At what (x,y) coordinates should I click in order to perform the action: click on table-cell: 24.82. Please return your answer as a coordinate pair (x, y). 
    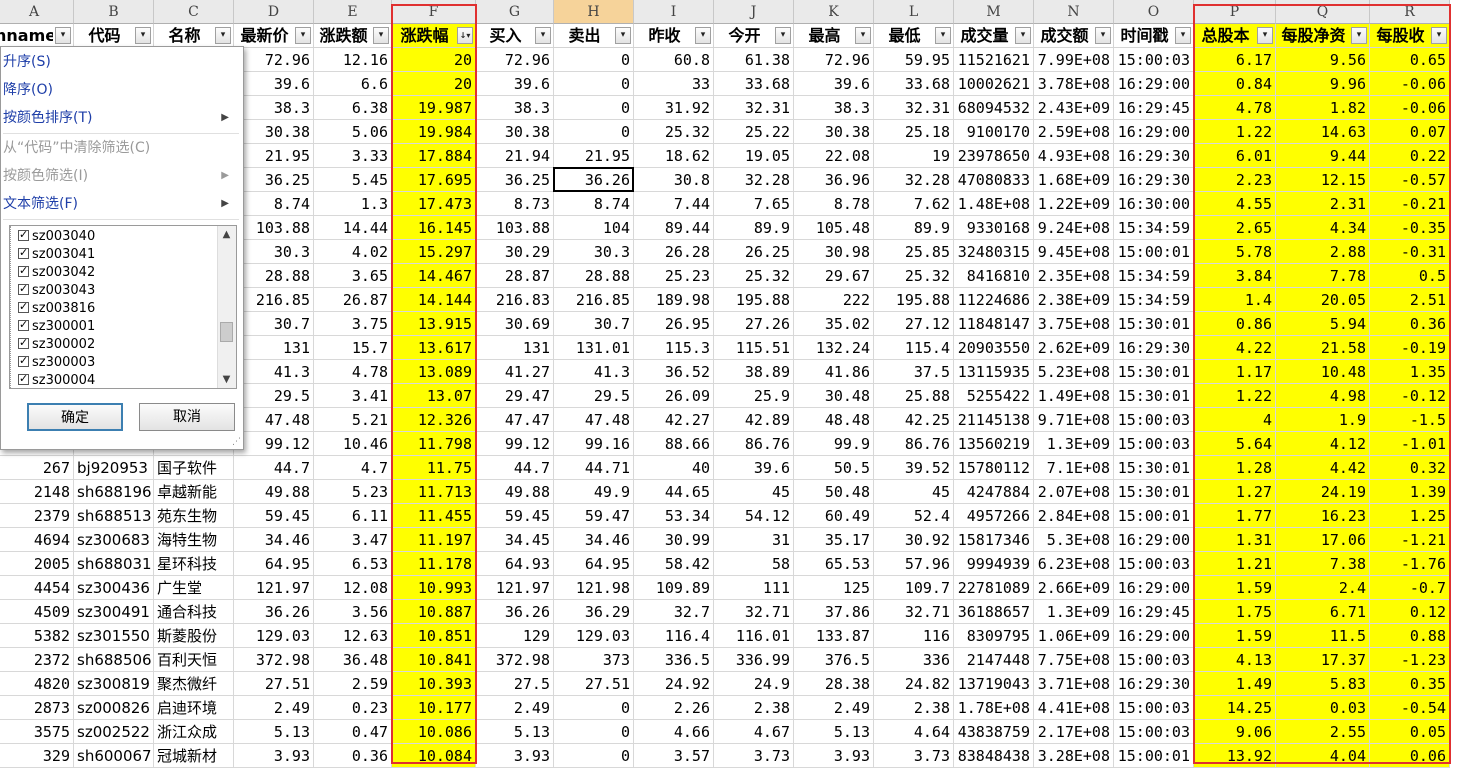
    Looking at the image, I should click on (914, 684).